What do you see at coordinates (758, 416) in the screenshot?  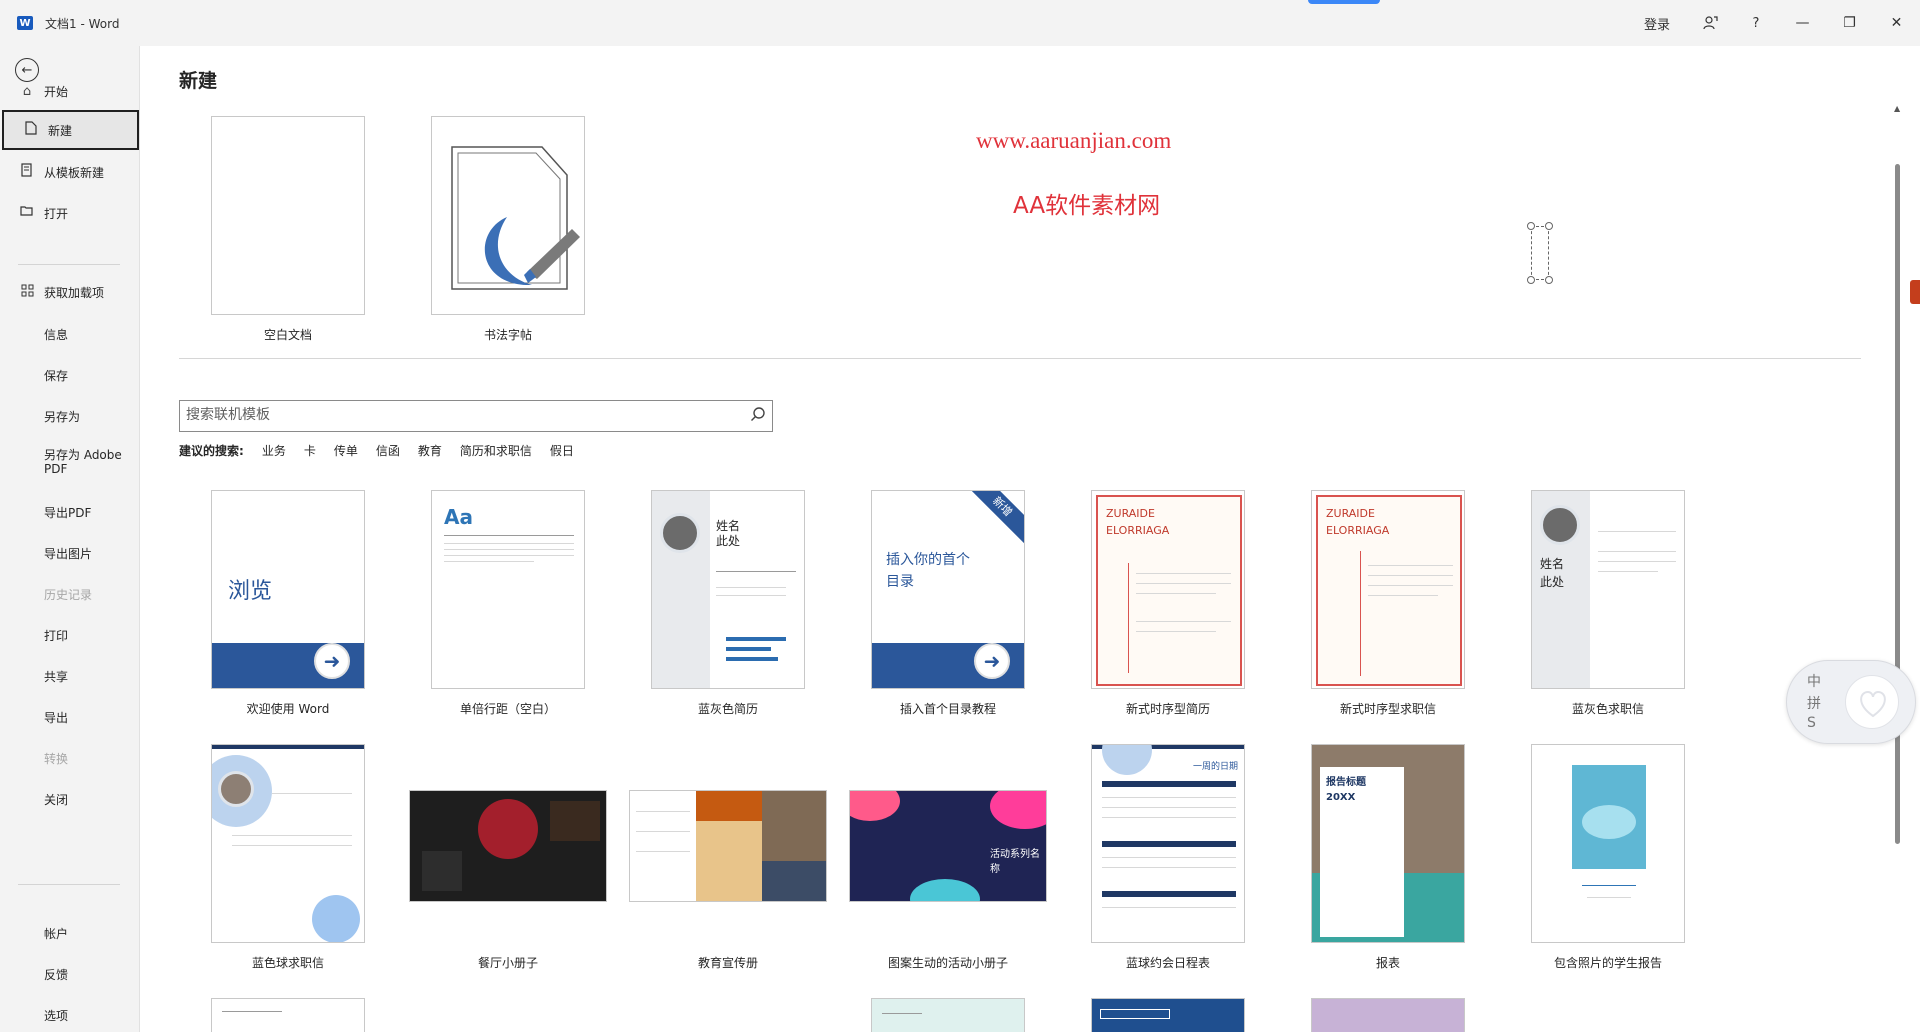 I see `search-icon` at bounding box center [758, 416].